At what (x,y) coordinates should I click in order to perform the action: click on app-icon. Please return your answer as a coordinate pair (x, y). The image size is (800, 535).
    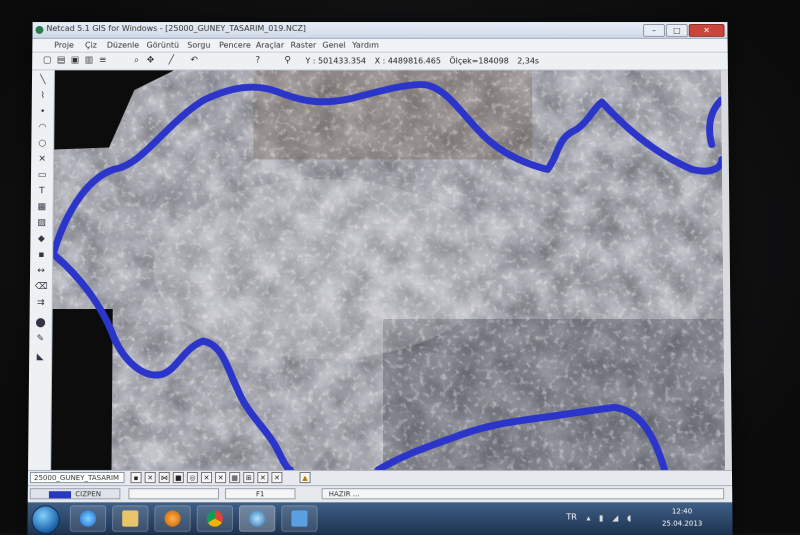
    Looking at the image, I should click on (39, 29).